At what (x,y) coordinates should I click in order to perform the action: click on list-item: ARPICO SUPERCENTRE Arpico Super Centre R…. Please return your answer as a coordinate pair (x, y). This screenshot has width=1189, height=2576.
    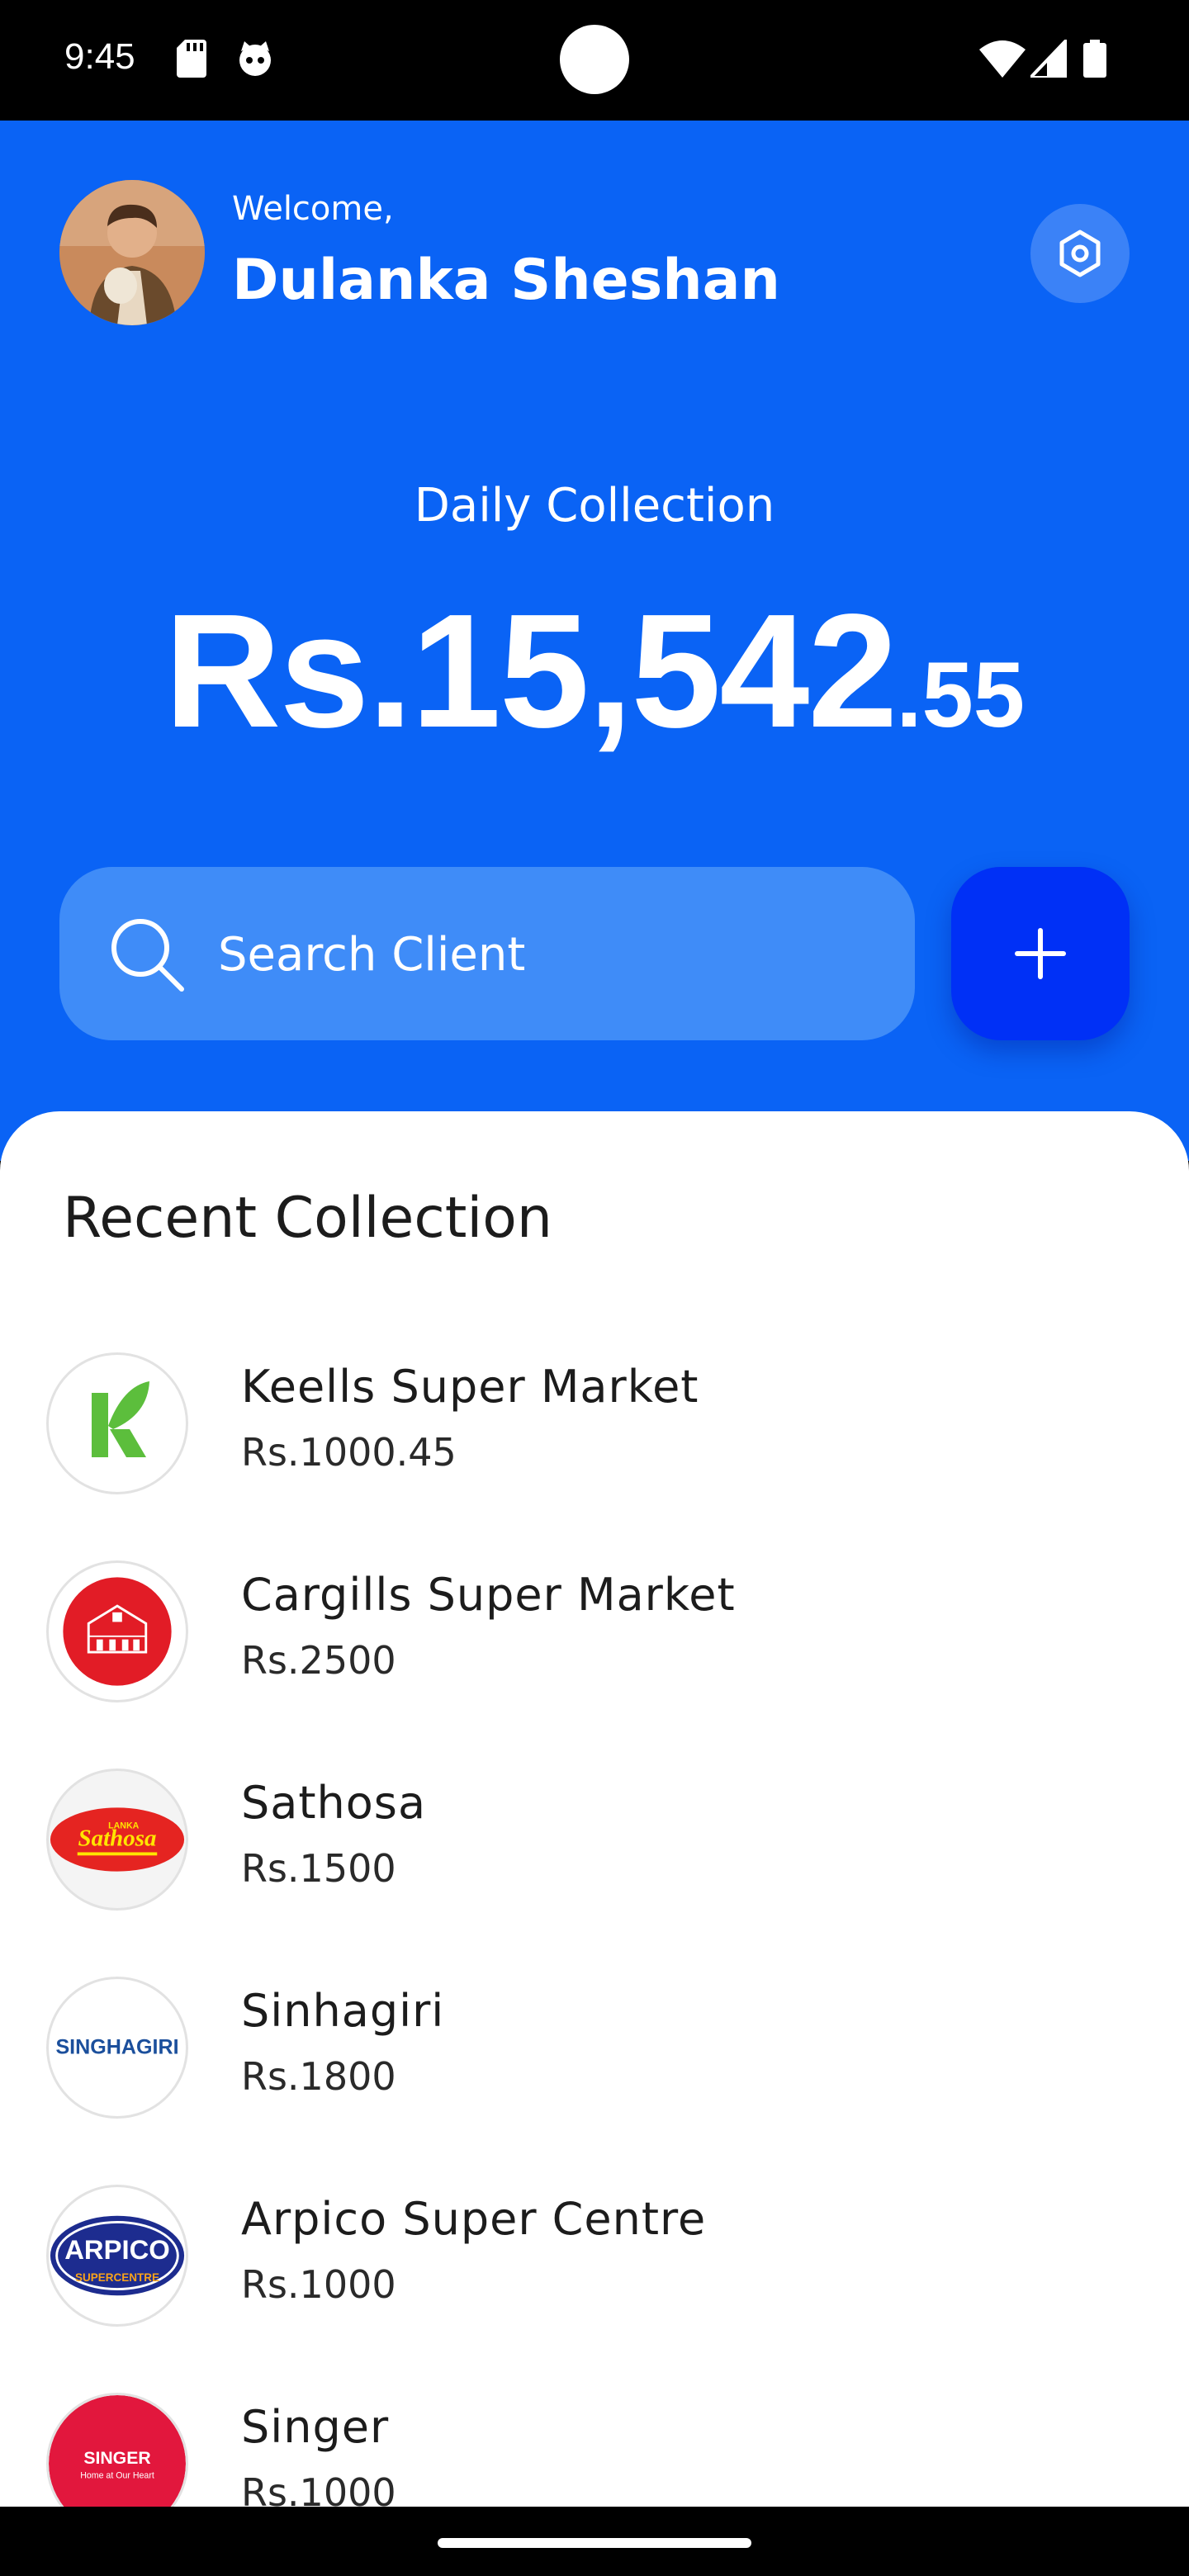
    Looking at the image, I should click on (594, 2267).